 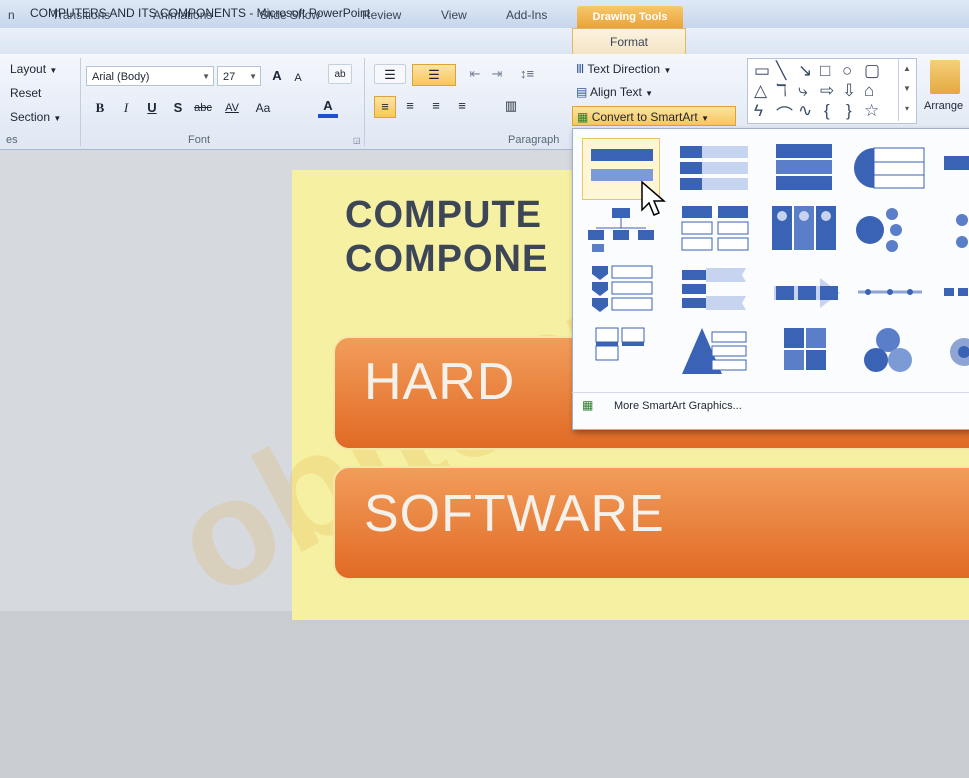 What do you see at coordinates (340, 74) in the screenshot?
I see `clear-formatting-button: ab` at bounding box center [340, 74].